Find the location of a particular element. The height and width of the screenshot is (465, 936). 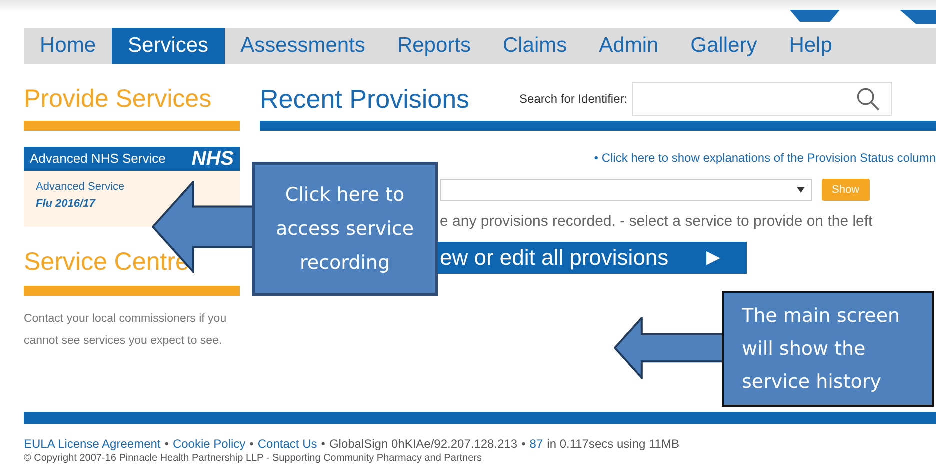

service-select is located at coordinates (626, 190).